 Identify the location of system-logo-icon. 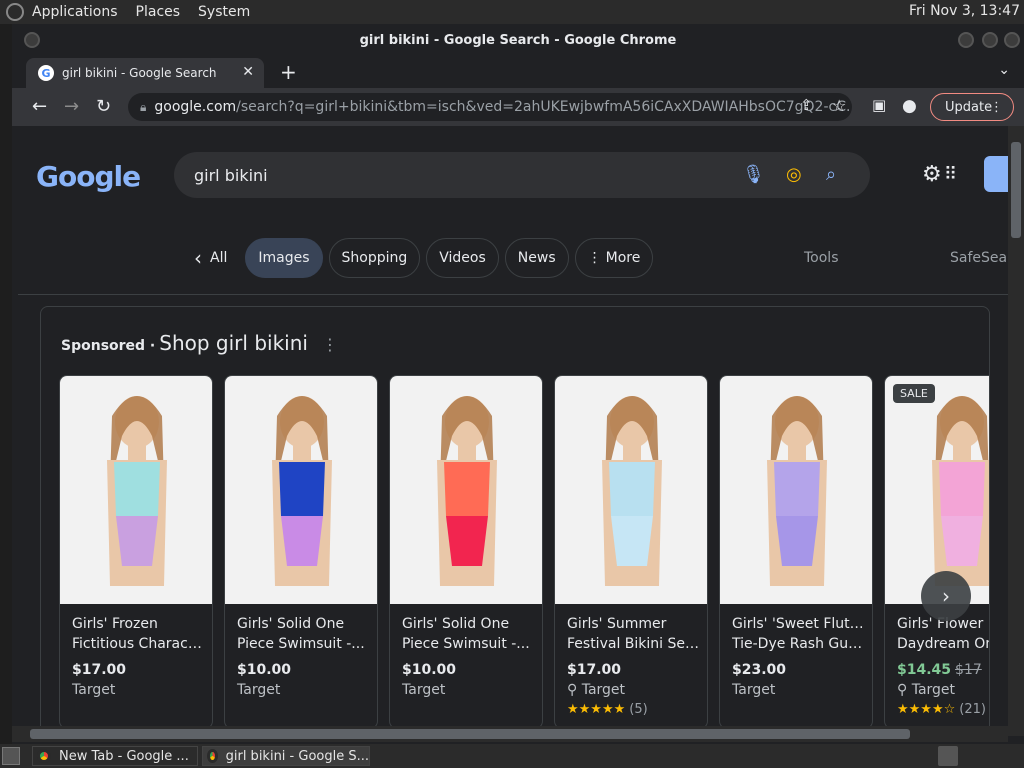
(15, 12).